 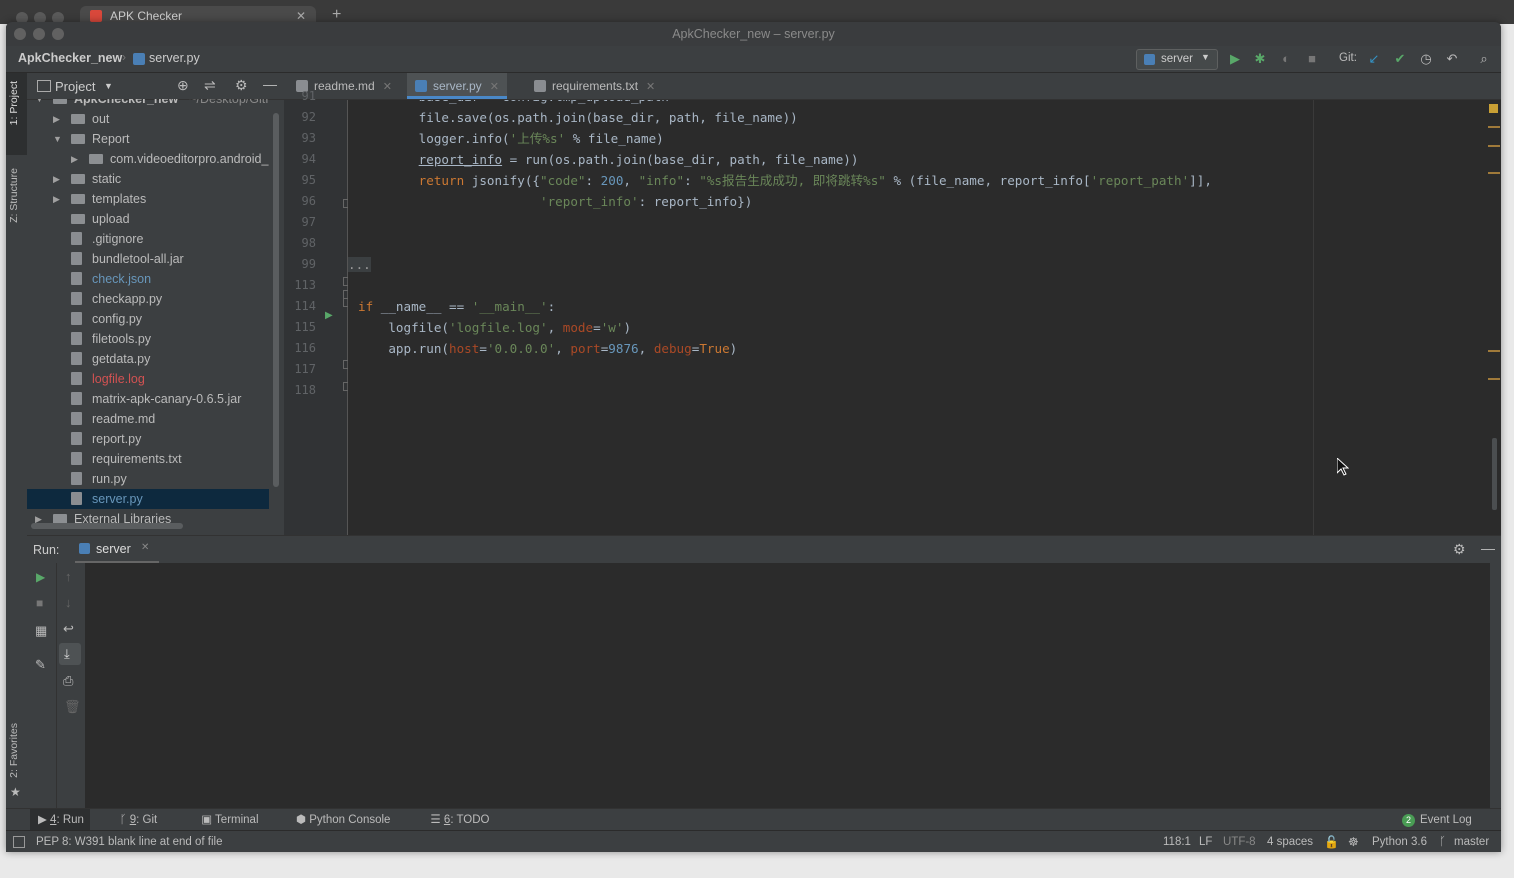 I want to click on event-log-tab: 2 Event Log, so click(x=1437, y=820).